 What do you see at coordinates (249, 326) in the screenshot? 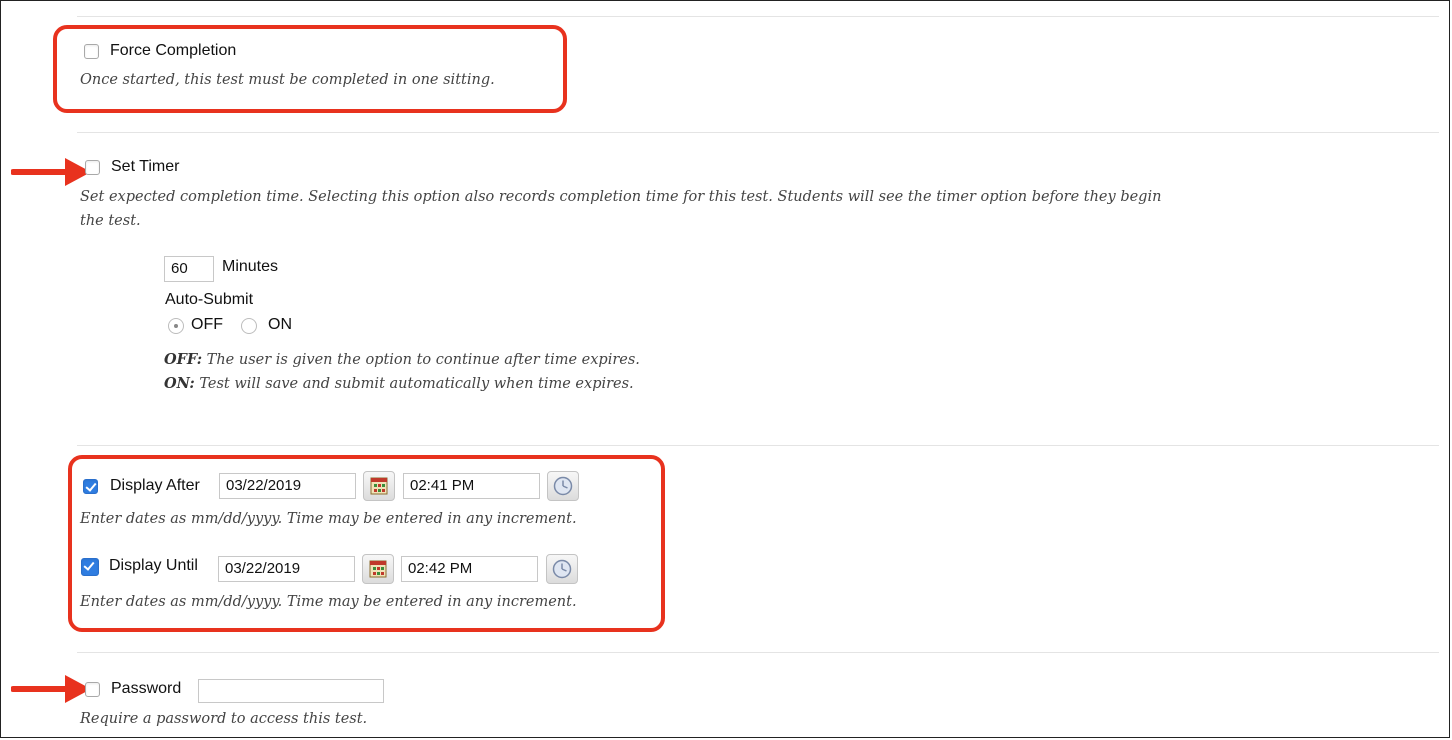
I see `auto-submit-on-radio` at bounding box center [249, 326].